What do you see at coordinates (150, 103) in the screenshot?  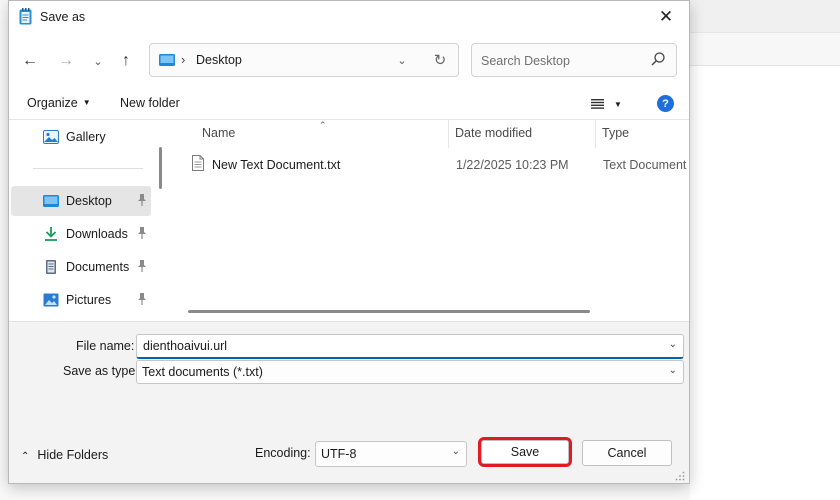 I see `new-folder-button: New folder` at bounding box center [150, 103].